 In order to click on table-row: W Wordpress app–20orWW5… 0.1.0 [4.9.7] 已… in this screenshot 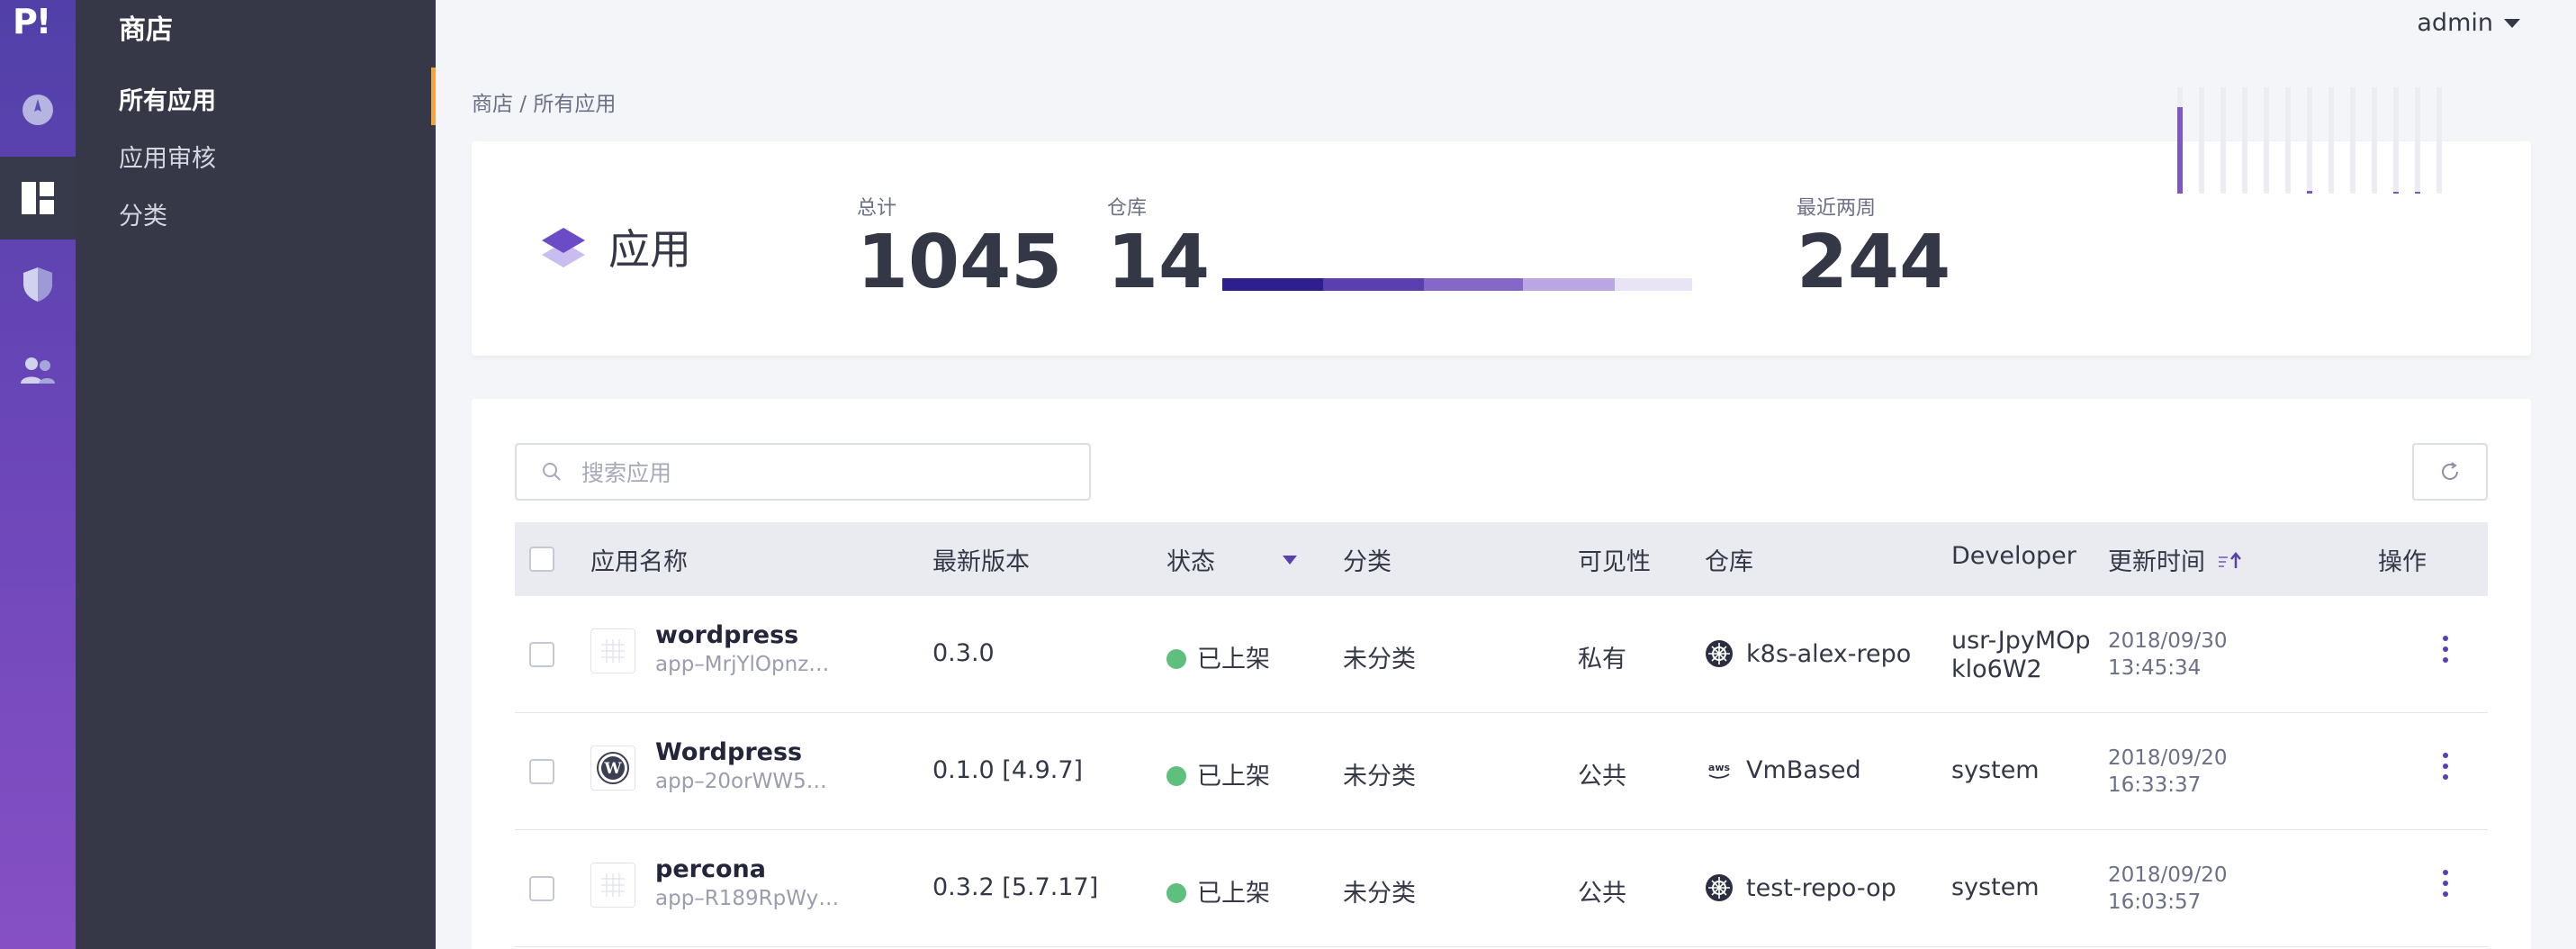, I will do `click(1501, 771)`.